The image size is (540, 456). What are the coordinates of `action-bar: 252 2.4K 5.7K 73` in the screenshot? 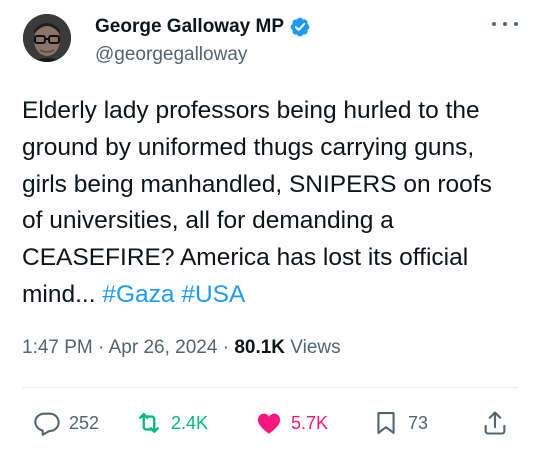 It's located at (270, 423).